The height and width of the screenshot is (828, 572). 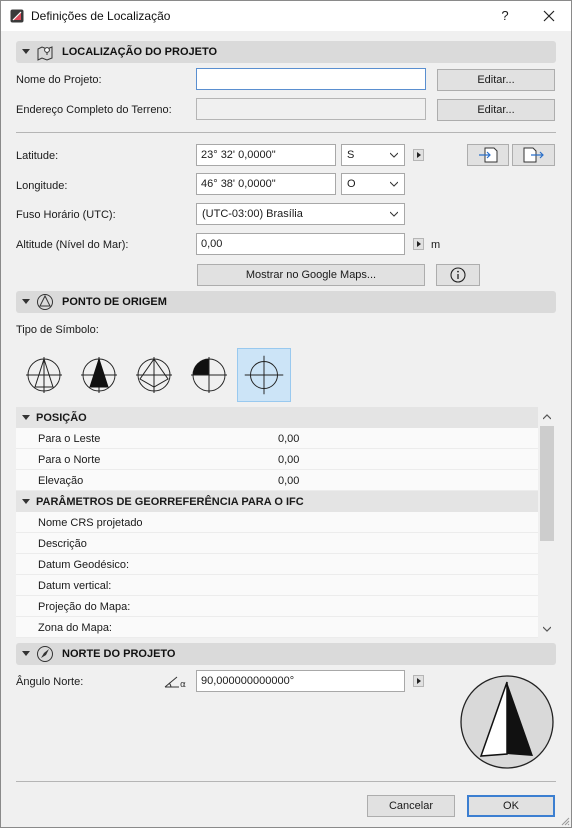 I want to click on help-button: ?, so click(x=505, y=16).